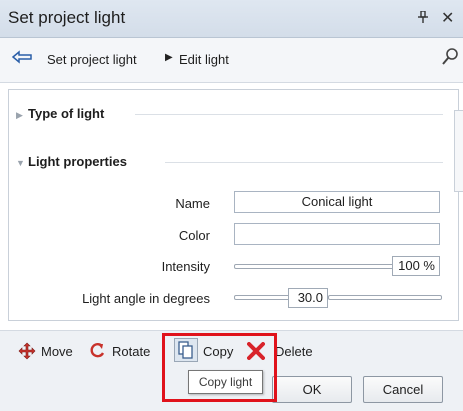  Describe the element at coordinates (262, 297) in the screenshot. I see `light-angle-slider-left` at that location.